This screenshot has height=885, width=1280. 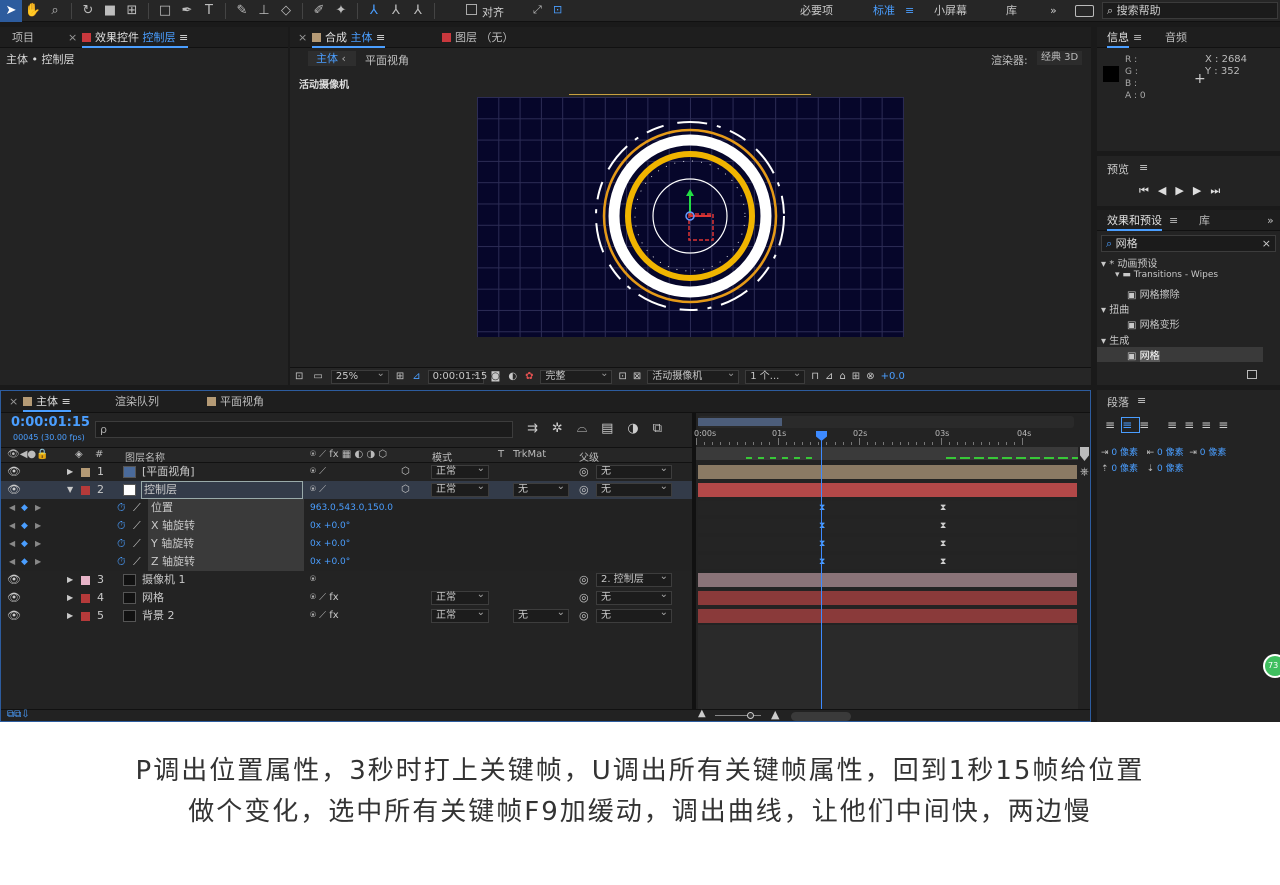 I want to click on puppet-tool-icon: ✦, so click(x=341, y=11).